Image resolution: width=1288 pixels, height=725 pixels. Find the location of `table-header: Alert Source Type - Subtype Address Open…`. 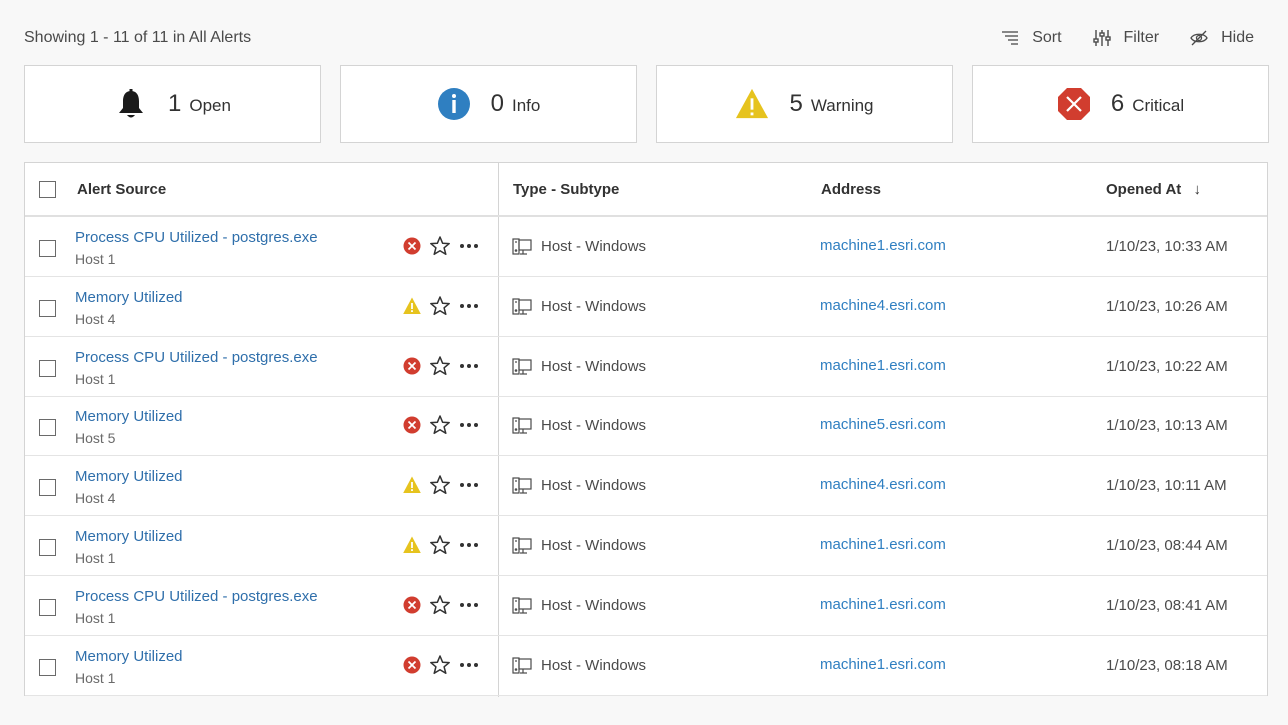

table-header: Alert Source Type - Subtype Address Open… is located at coordinates (646, 190).